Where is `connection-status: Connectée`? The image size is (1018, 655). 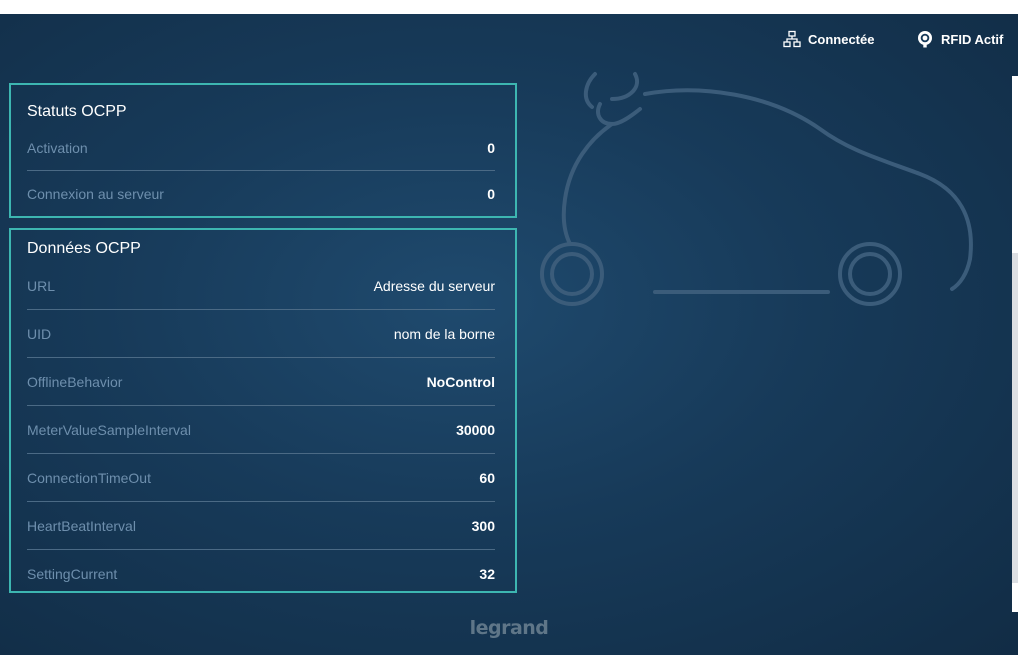
connection-status: Connectée is located at coordinates (828, 39).